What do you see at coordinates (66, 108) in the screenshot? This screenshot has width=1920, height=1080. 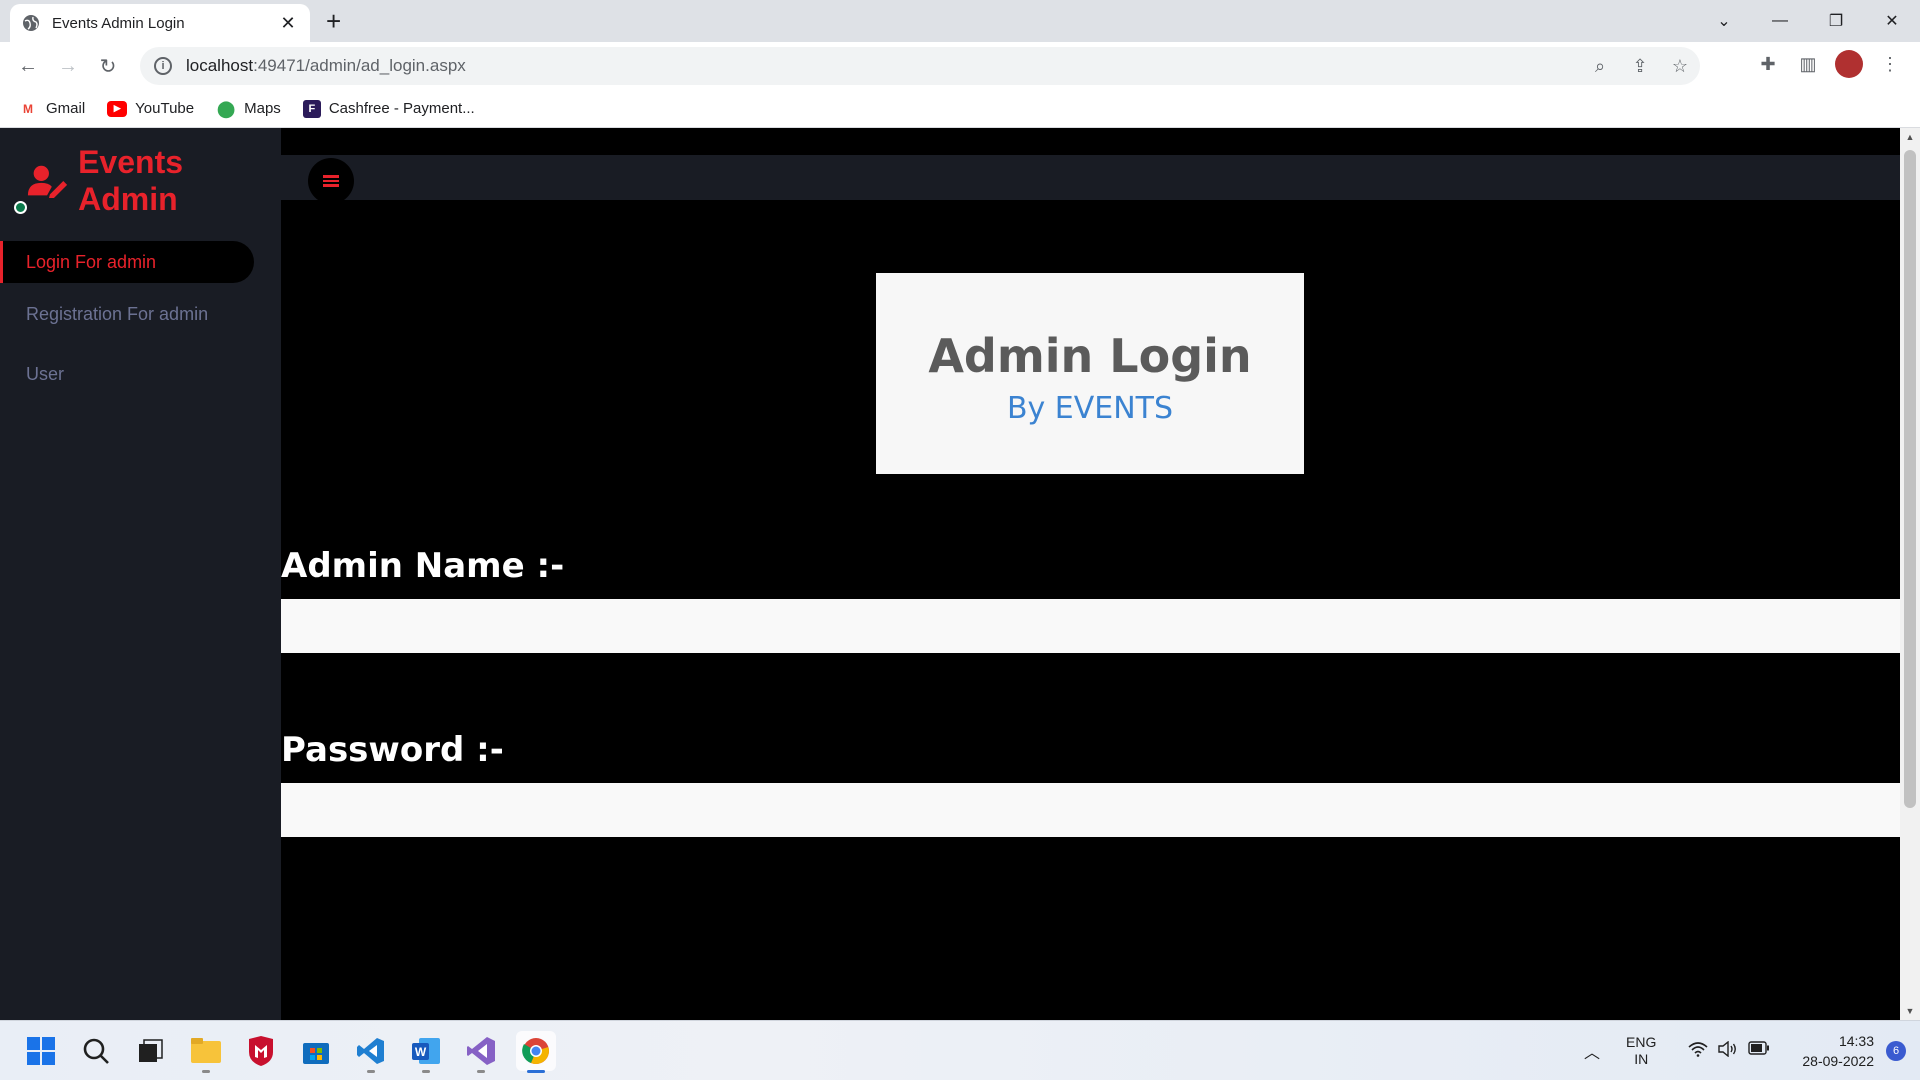 I see `bookmark-label: Gmail` at bounding box center [66, 108].